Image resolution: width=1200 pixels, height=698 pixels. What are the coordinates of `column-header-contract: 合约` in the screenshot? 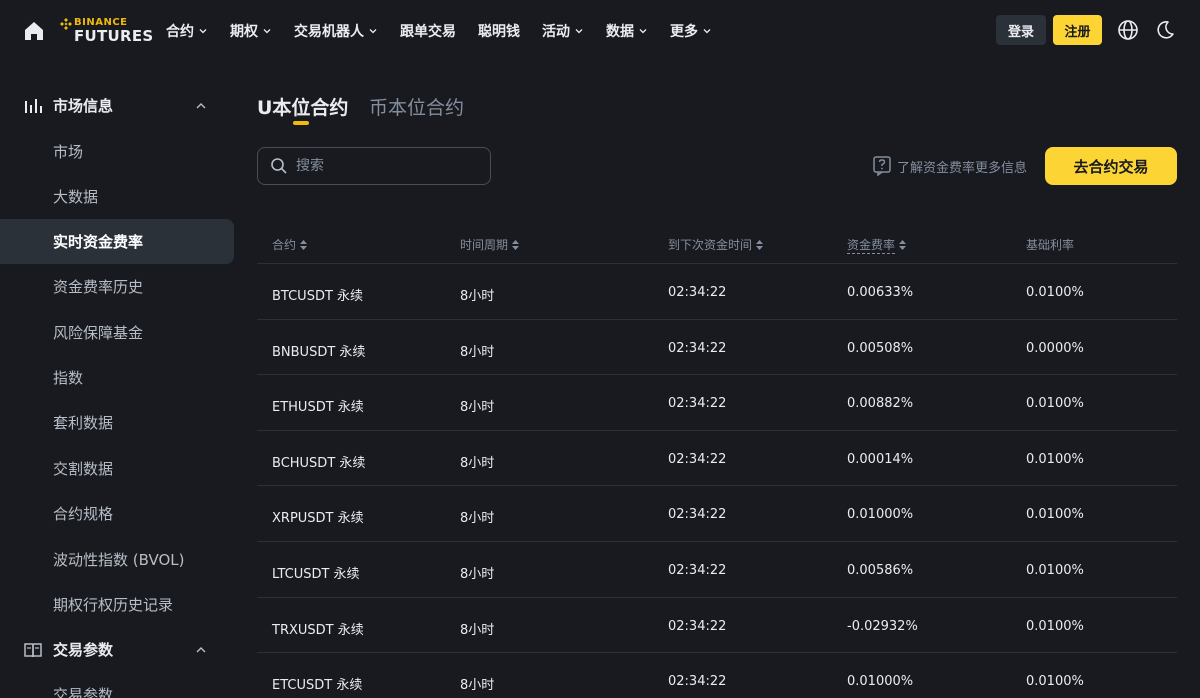 It's located at (290, 244).